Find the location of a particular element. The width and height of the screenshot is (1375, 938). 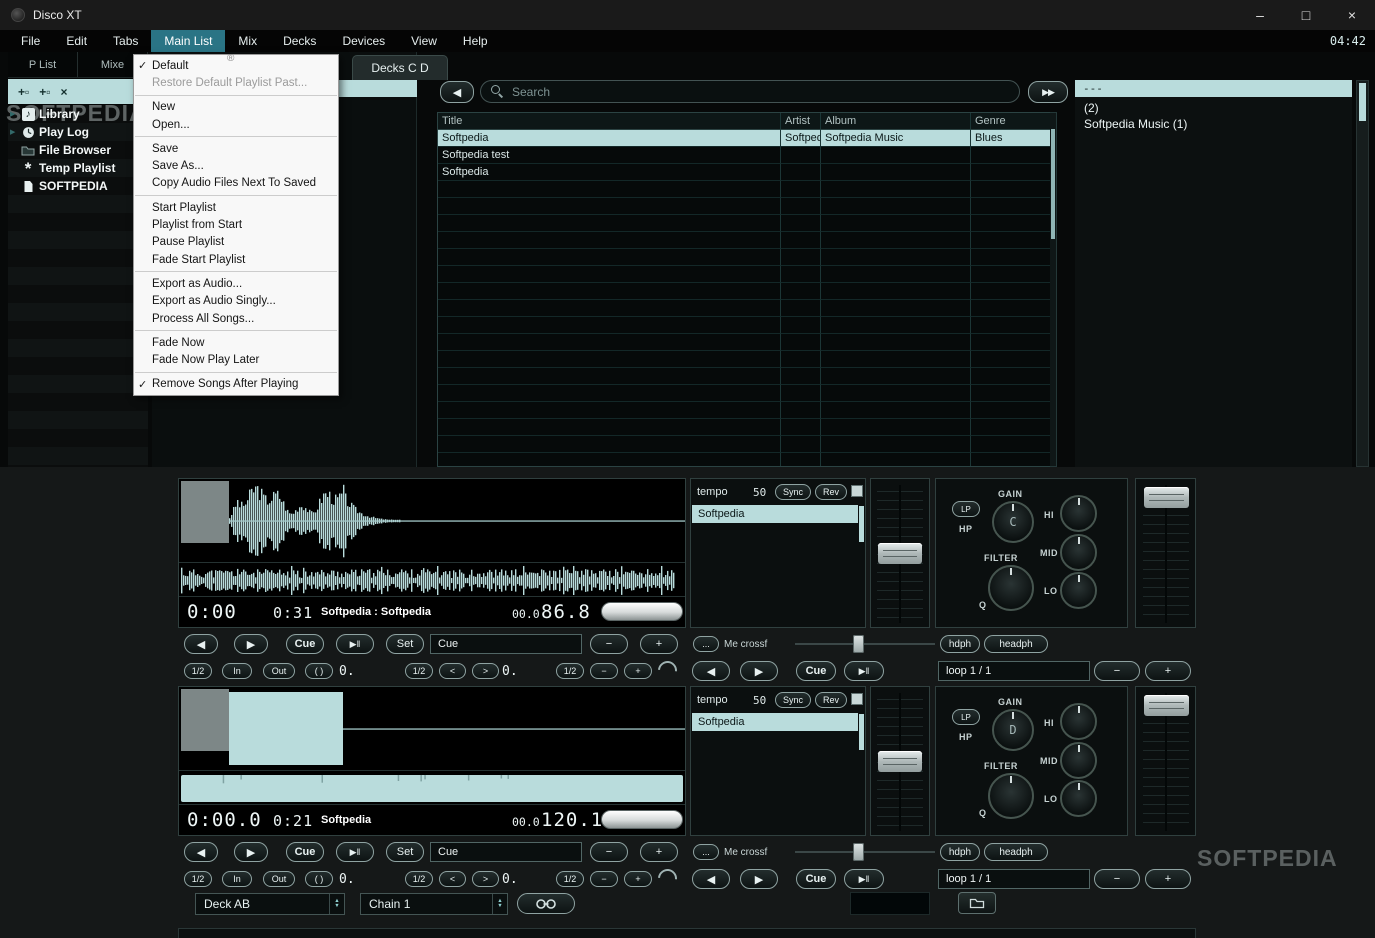

deck-c-set-button: Set is located at coordinates (405, 644).